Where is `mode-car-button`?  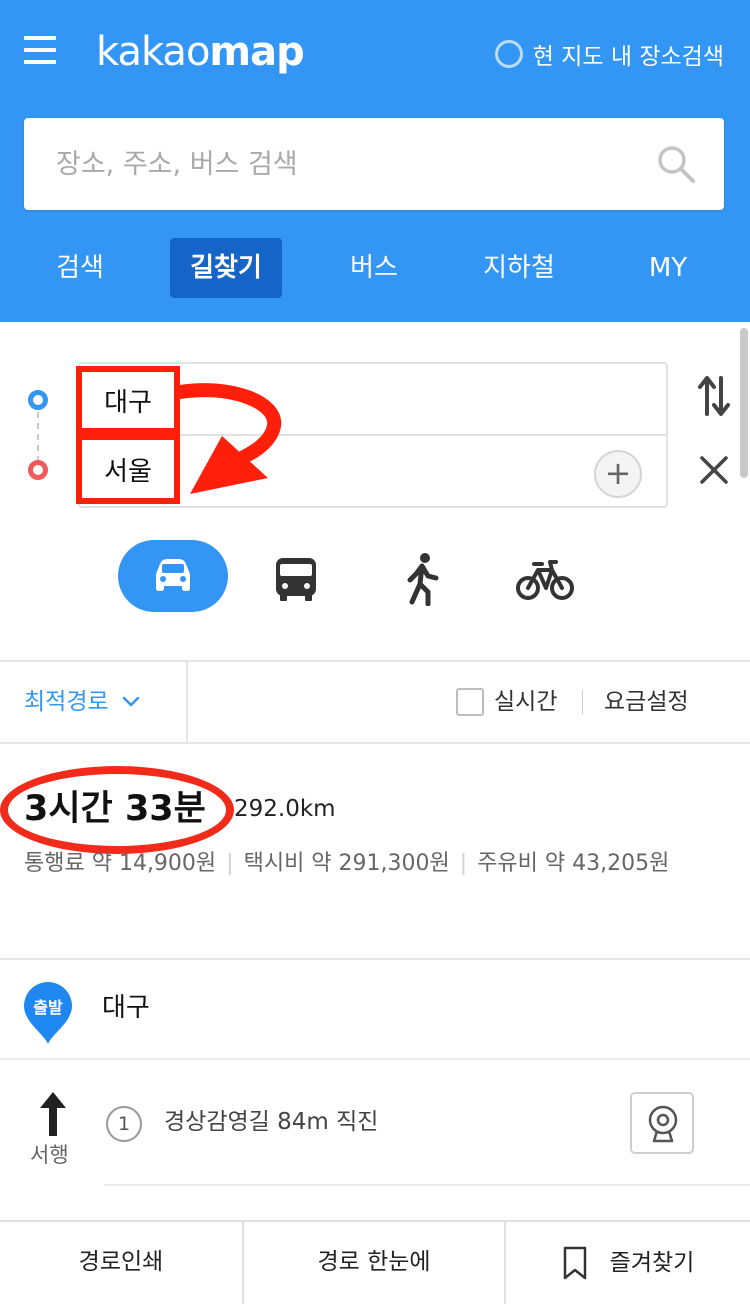 mode-car-button is located at coordinates (173, 576).